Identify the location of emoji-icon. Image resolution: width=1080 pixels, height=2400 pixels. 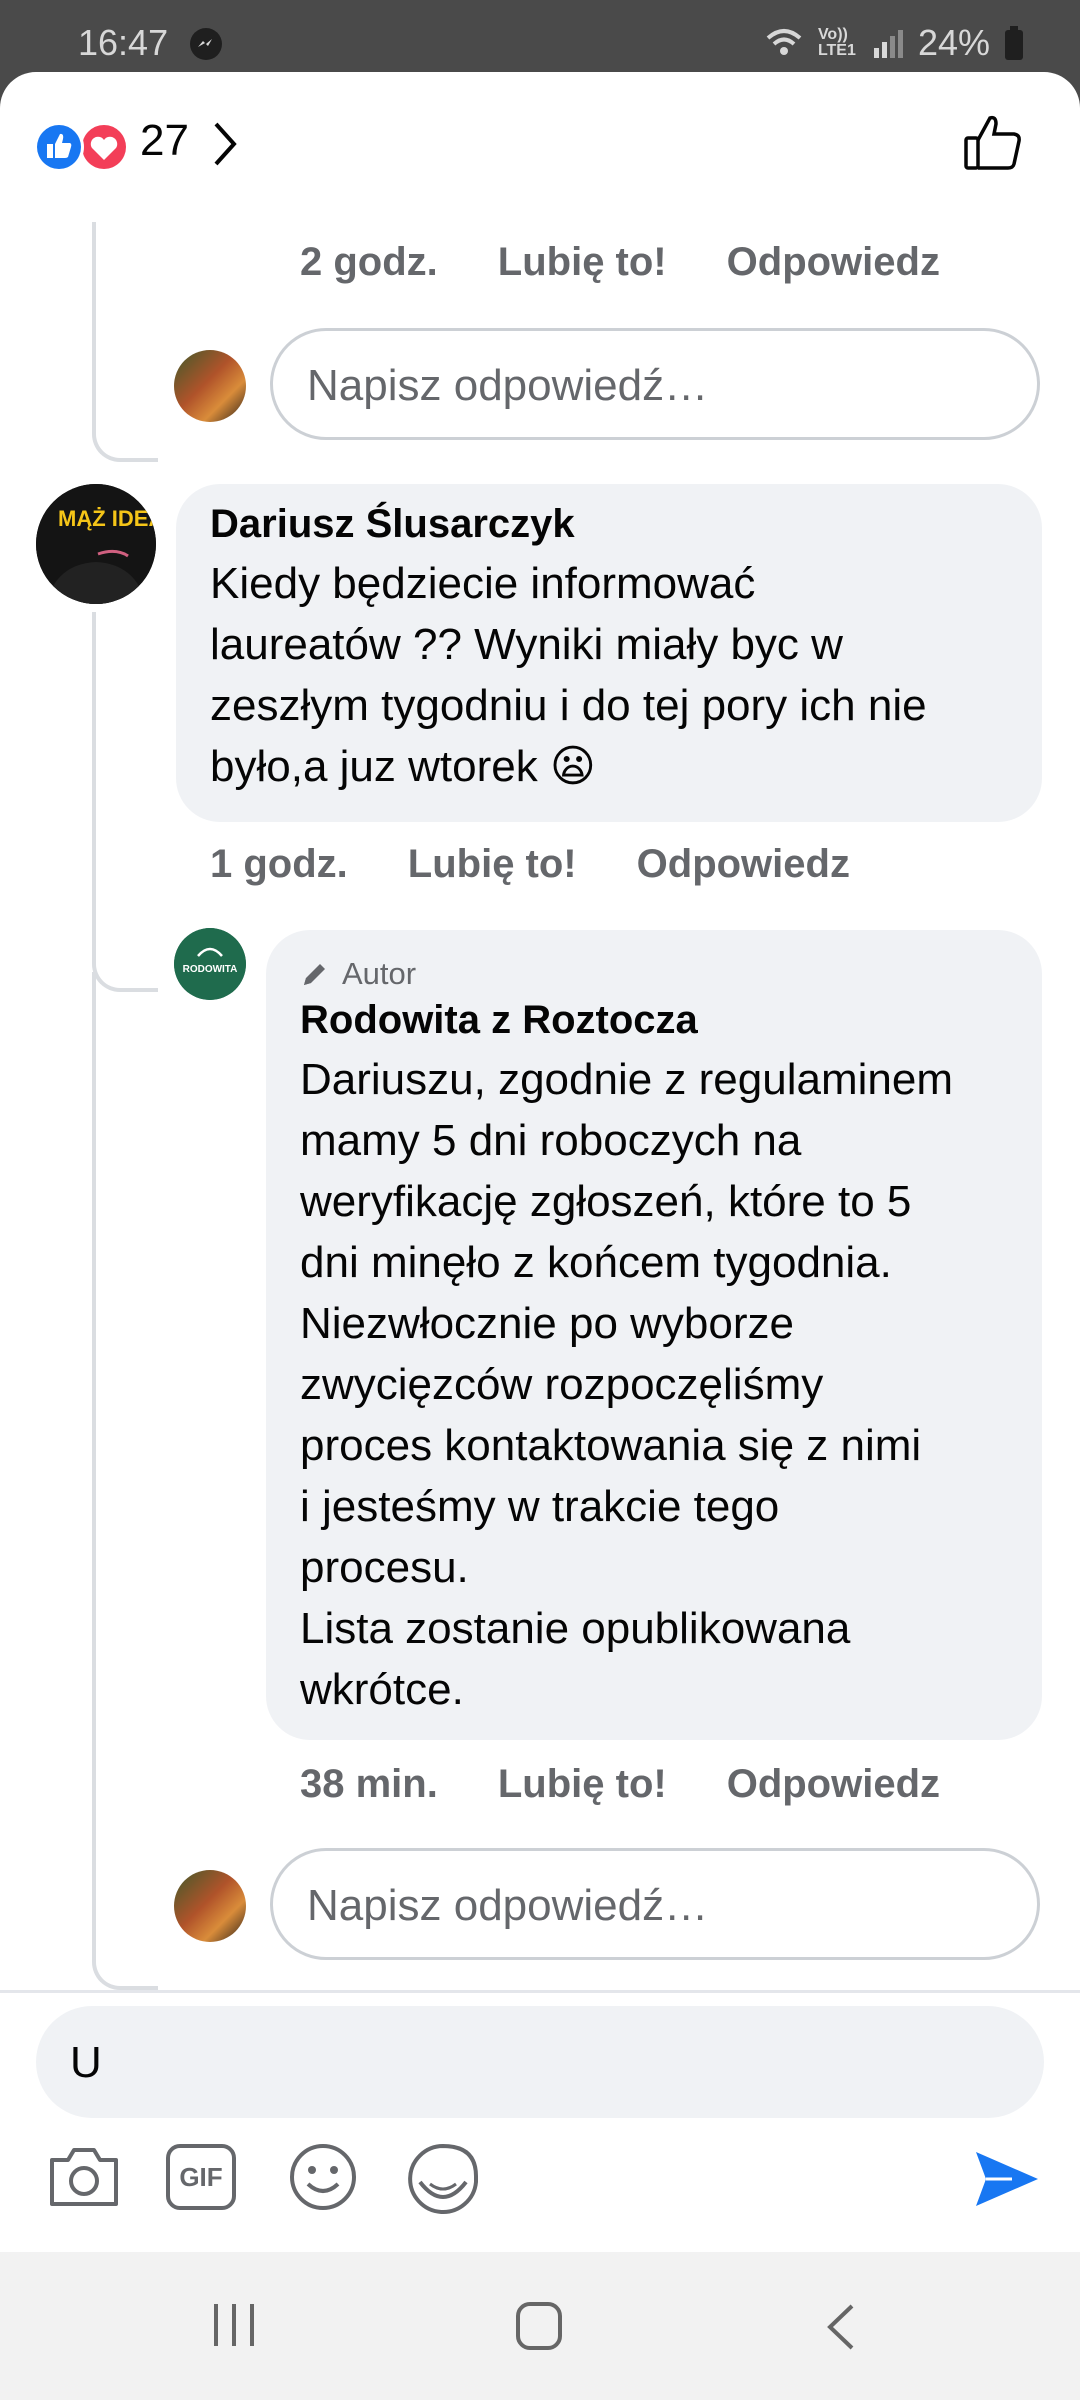
(323, 2177).